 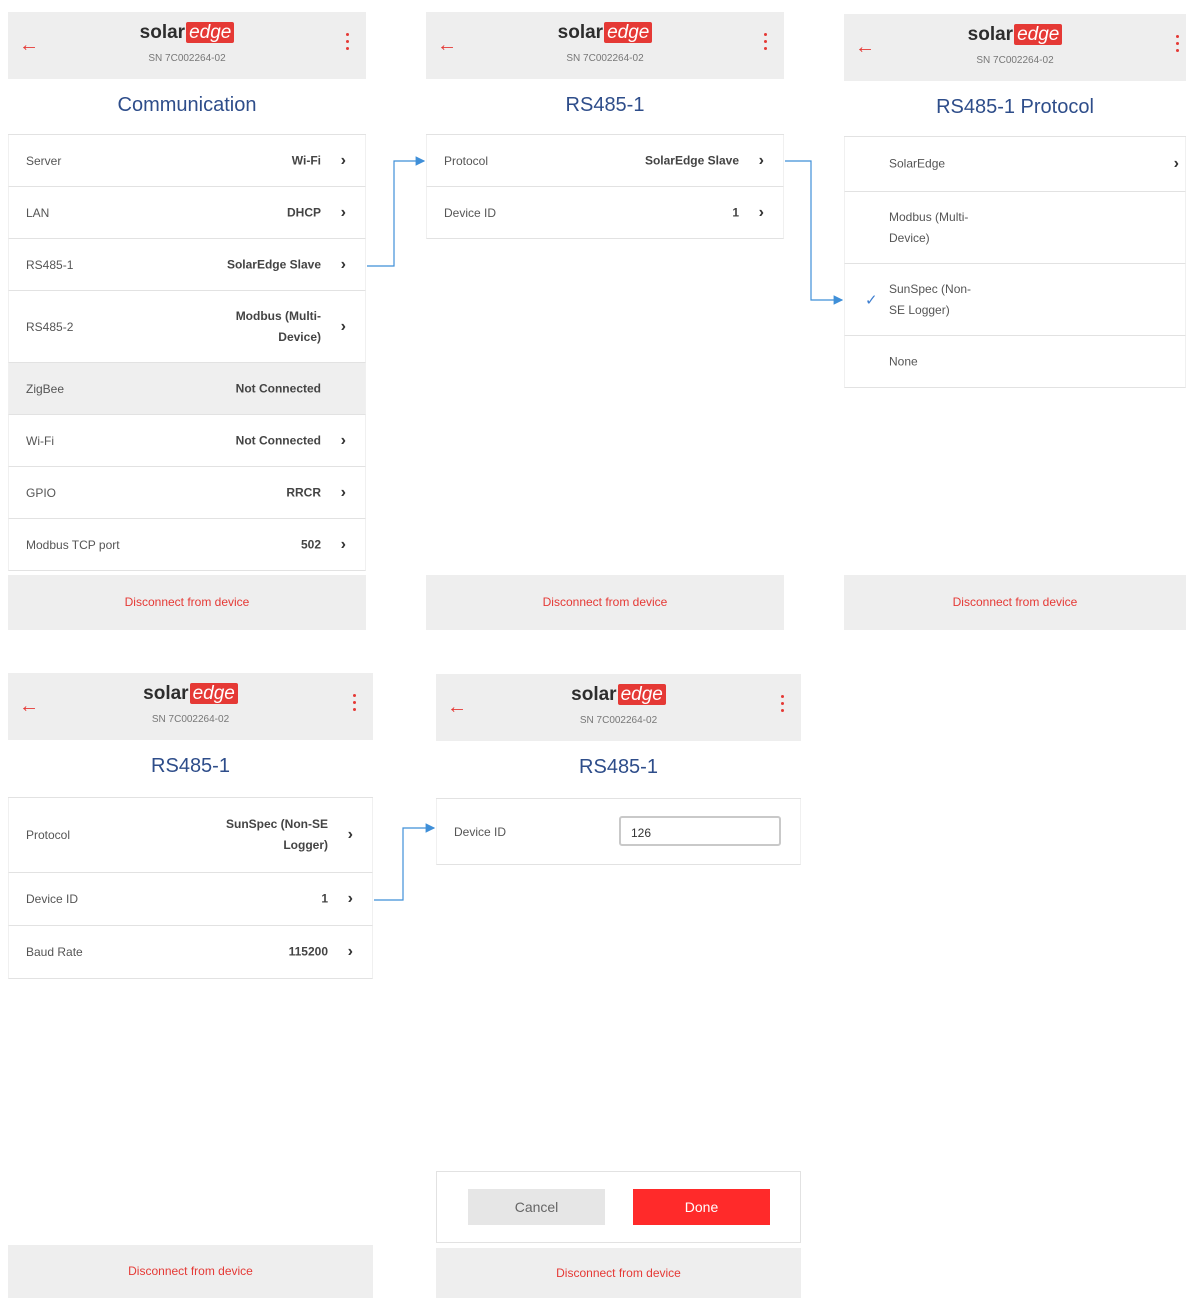 I want to click on arrow-protocol-to-options, so click(x=814, y=232).